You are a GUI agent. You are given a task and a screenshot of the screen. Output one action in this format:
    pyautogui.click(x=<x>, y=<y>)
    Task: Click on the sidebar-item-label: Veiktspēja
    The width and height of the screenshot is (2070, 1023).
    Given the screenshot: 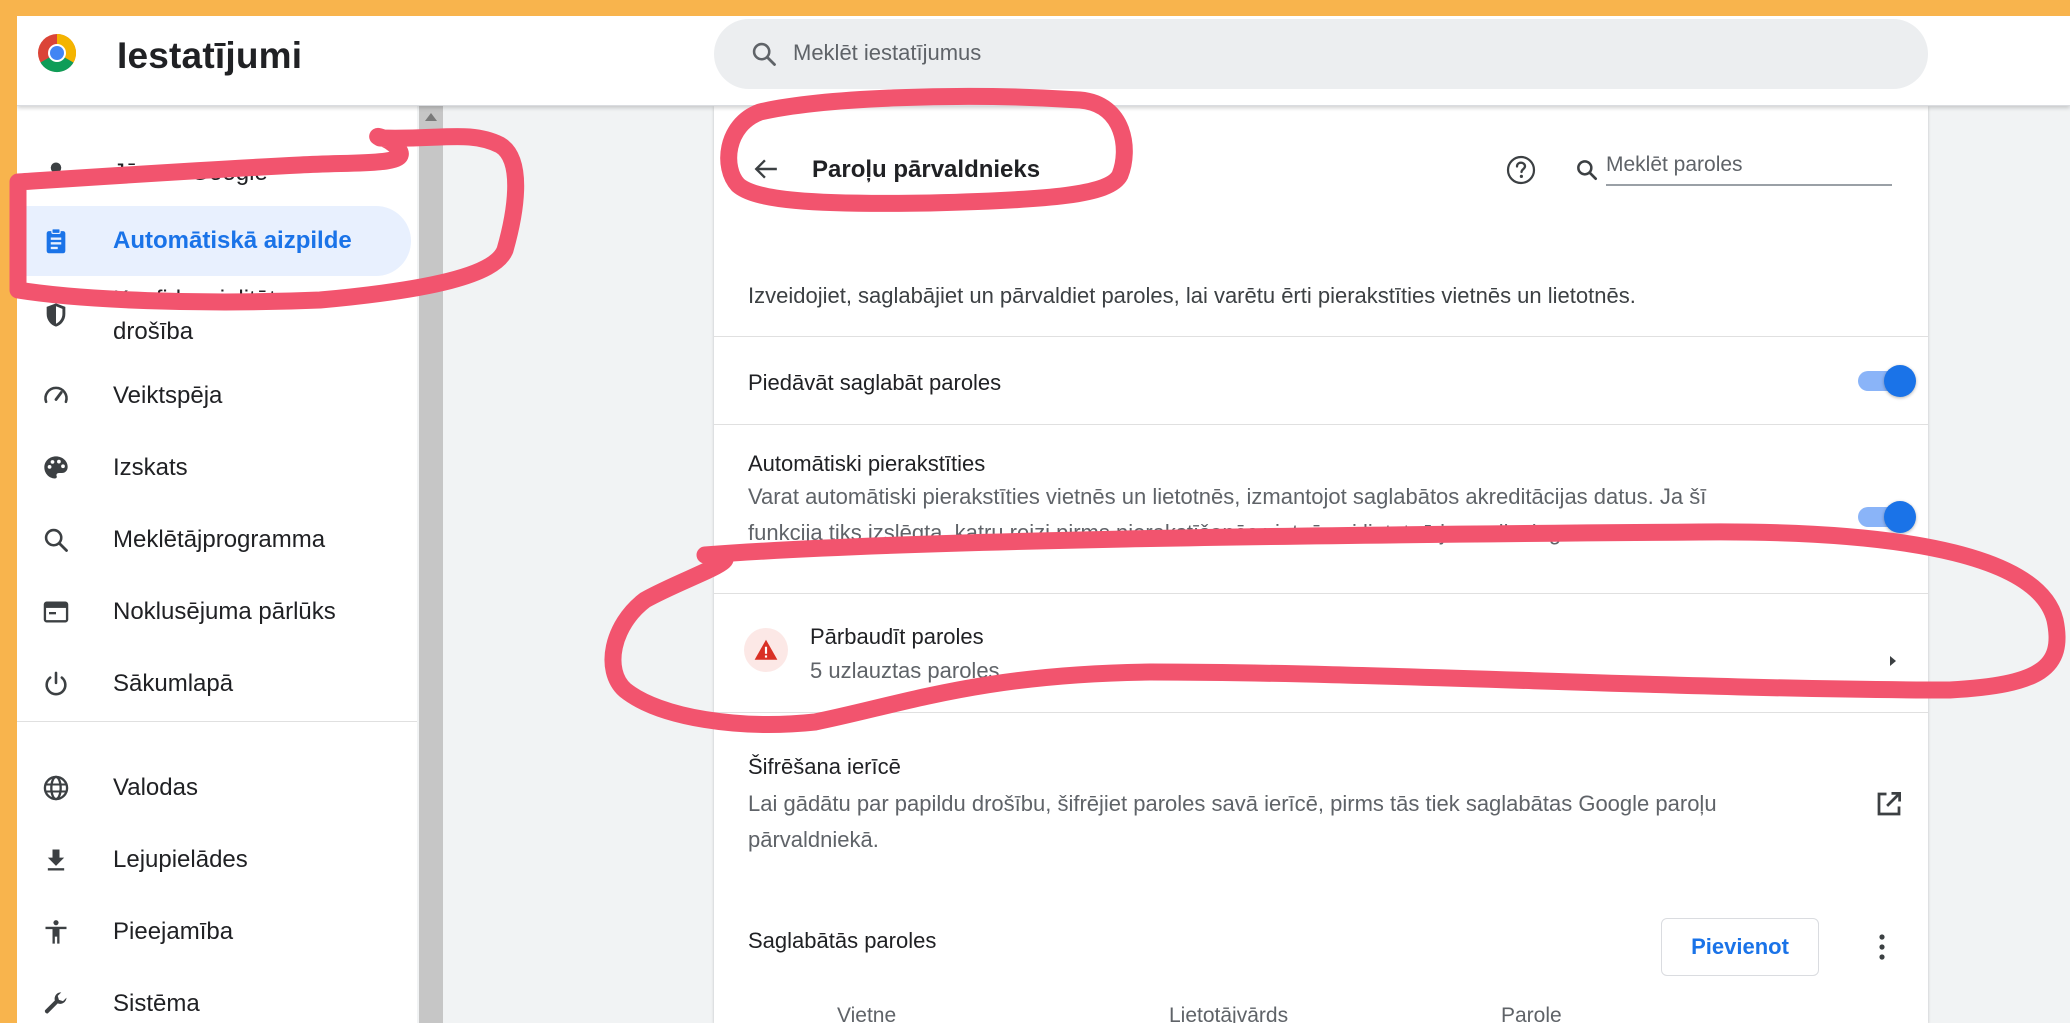 What is the action you would take?
    pyautogui.click(x=168, y=395)
    